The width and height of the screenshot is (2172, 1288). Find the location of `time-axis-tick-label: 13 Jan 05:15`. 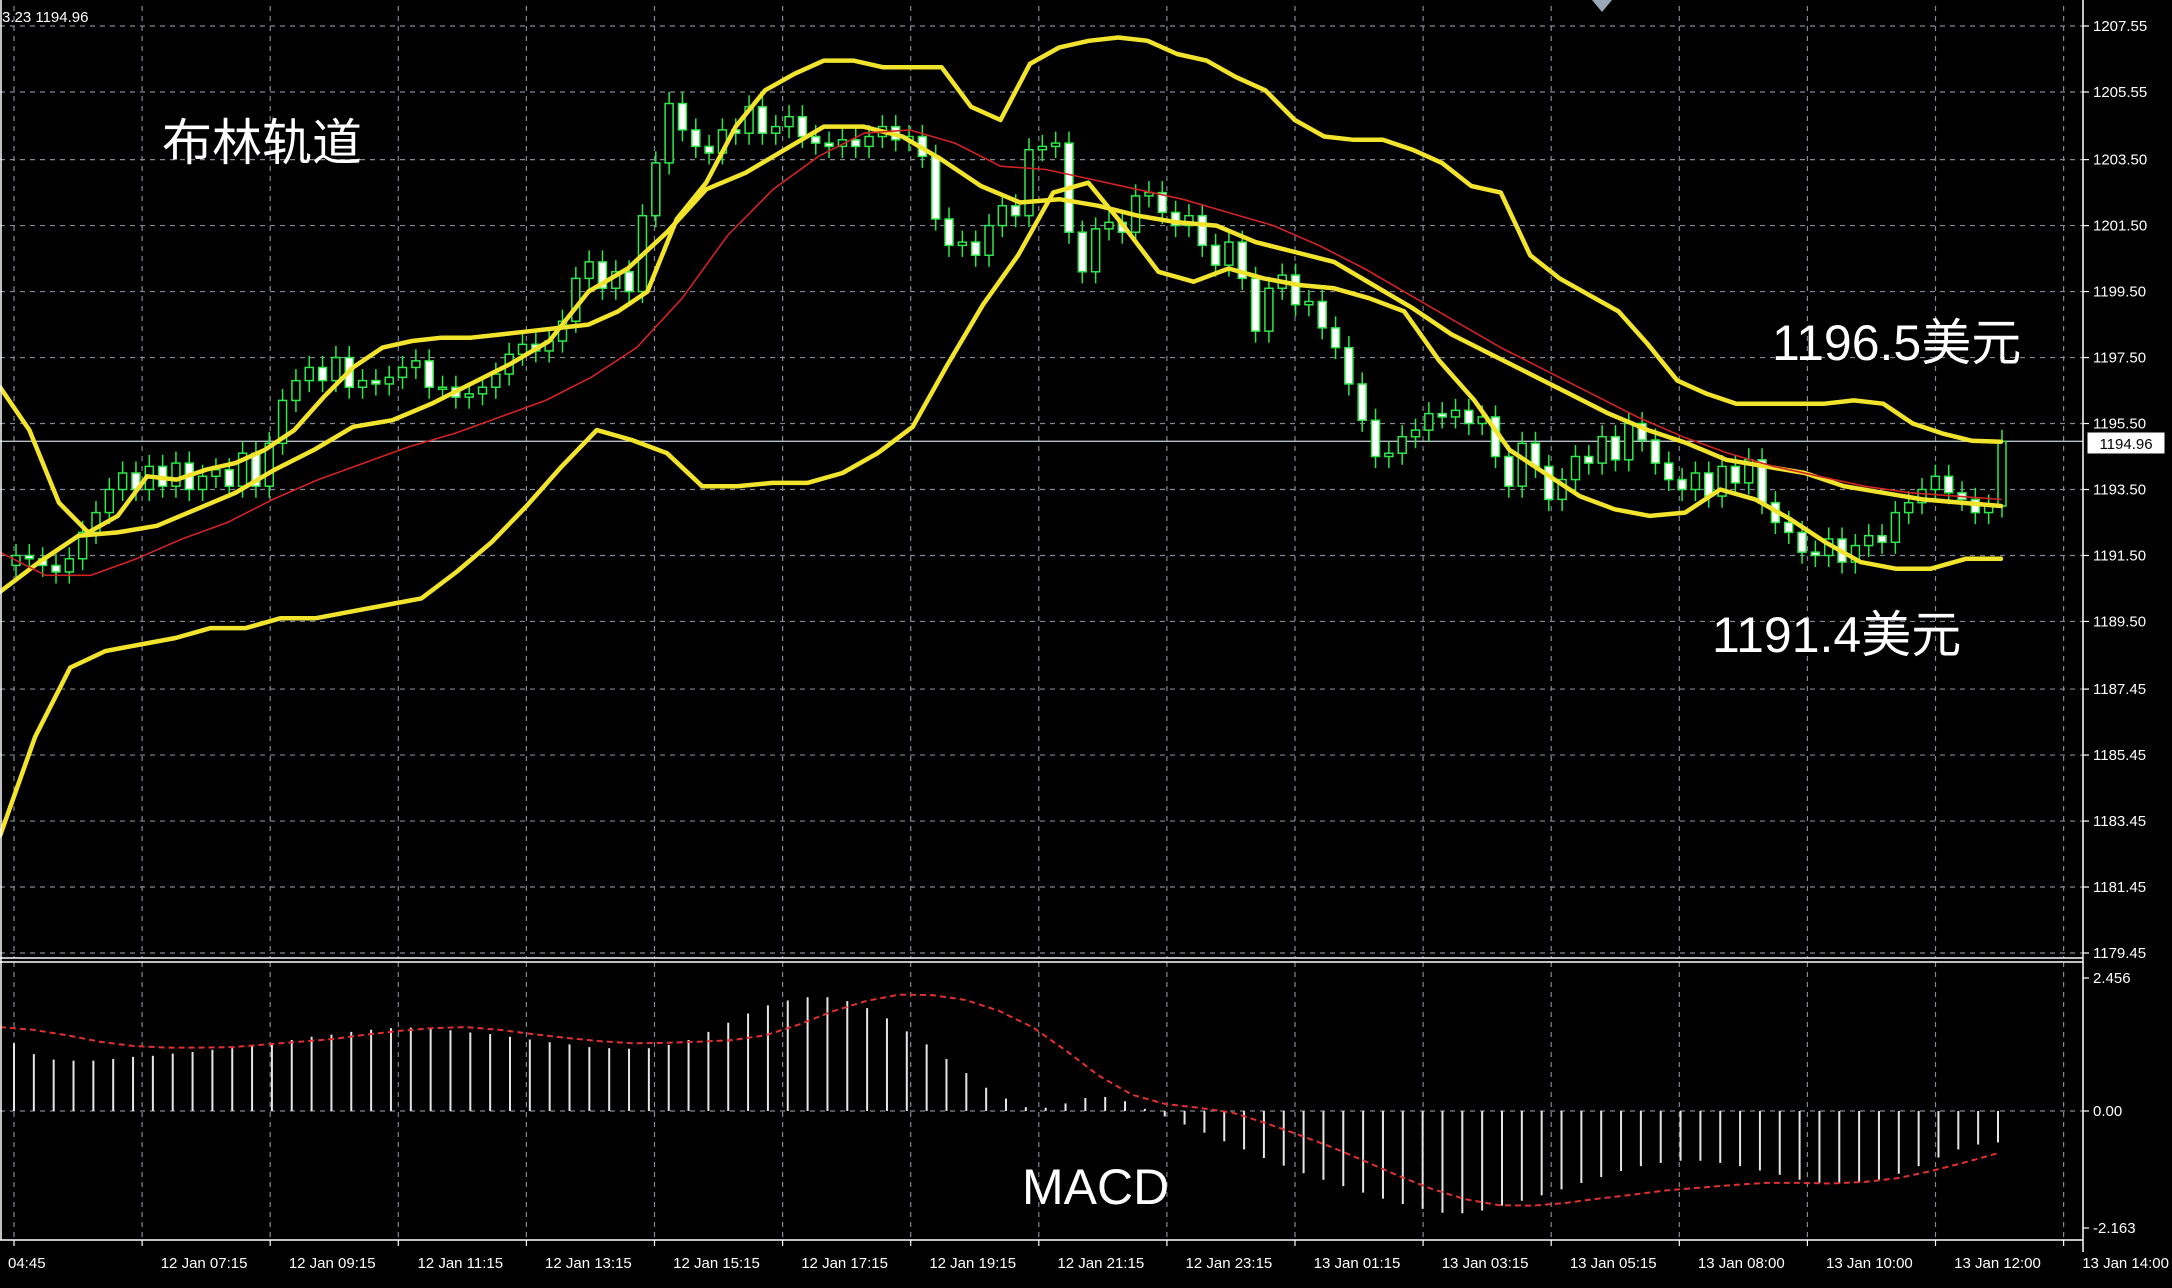

time-axis-tick-label: 13 Jan 05:15 is located at coordinates (1613, 1263).